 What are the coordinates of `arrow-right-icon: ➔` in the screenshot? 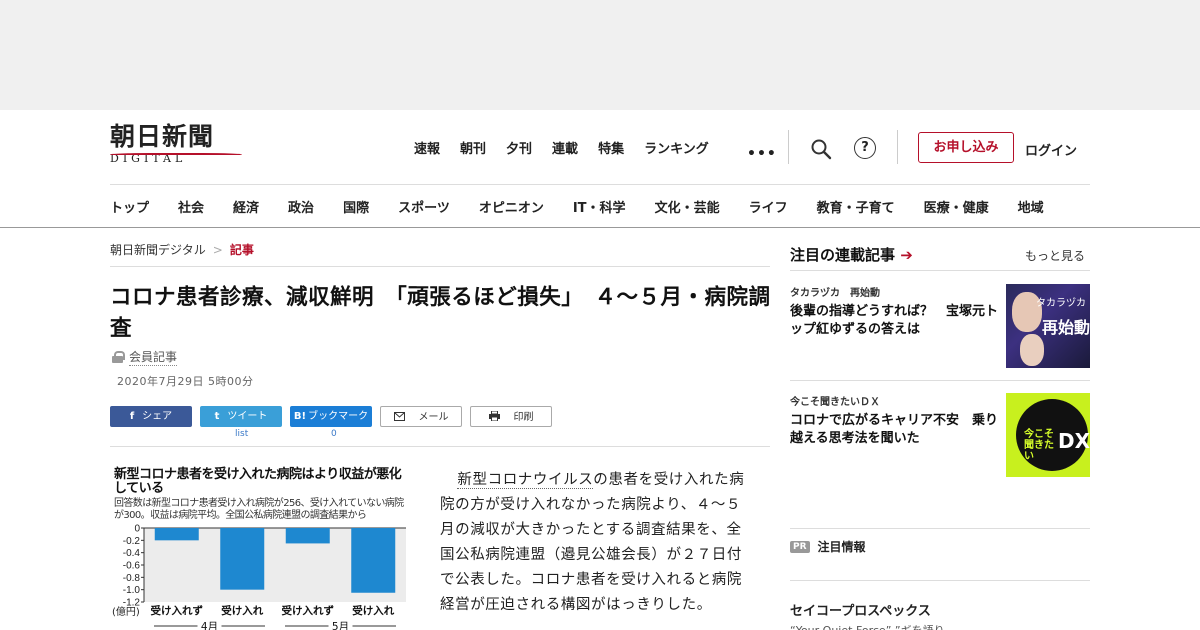 It's located at (906, 255).